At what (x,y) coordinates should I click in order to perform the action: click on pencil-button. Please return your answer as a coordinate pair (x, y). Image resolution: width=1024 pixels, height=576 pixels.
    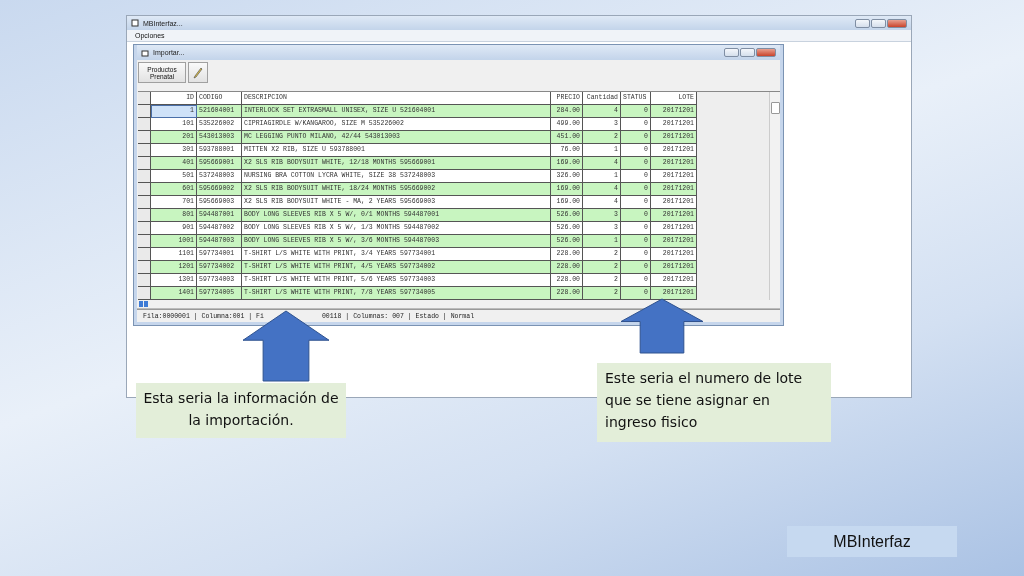
    Looking at the image, I should click on (198, 72).